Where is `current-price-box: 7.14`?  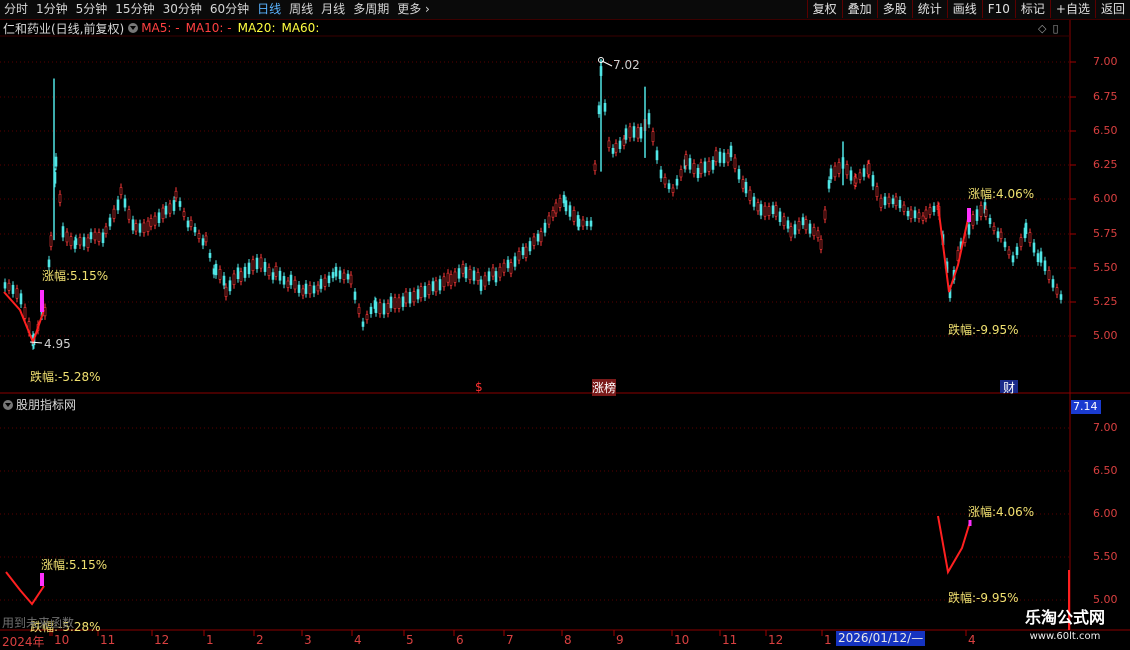
current-price-box: 7.14 is located at coordinates (1086, 407).